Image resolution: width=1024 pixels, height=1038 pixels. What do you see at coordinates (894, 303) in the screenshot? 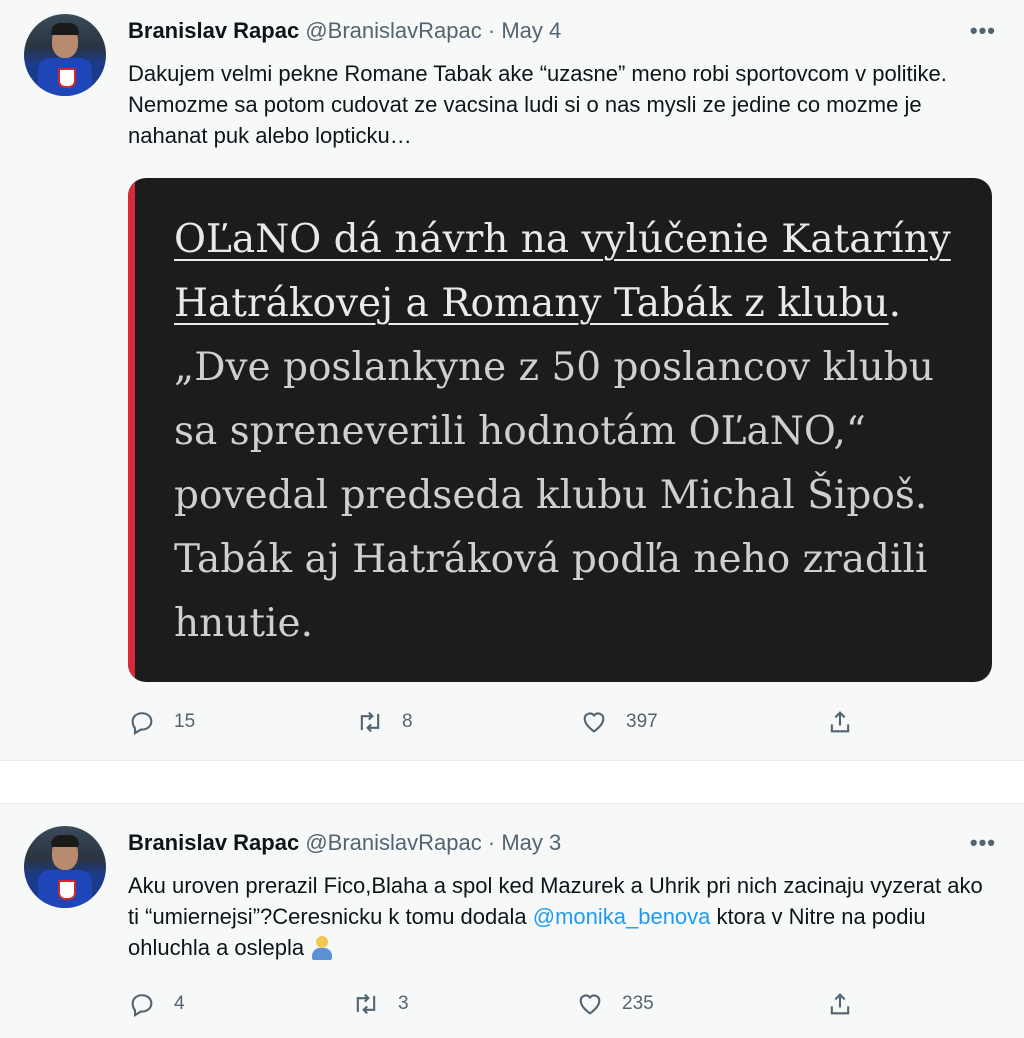
I see `card-headline-period: .` at bounding box center [894, 303].